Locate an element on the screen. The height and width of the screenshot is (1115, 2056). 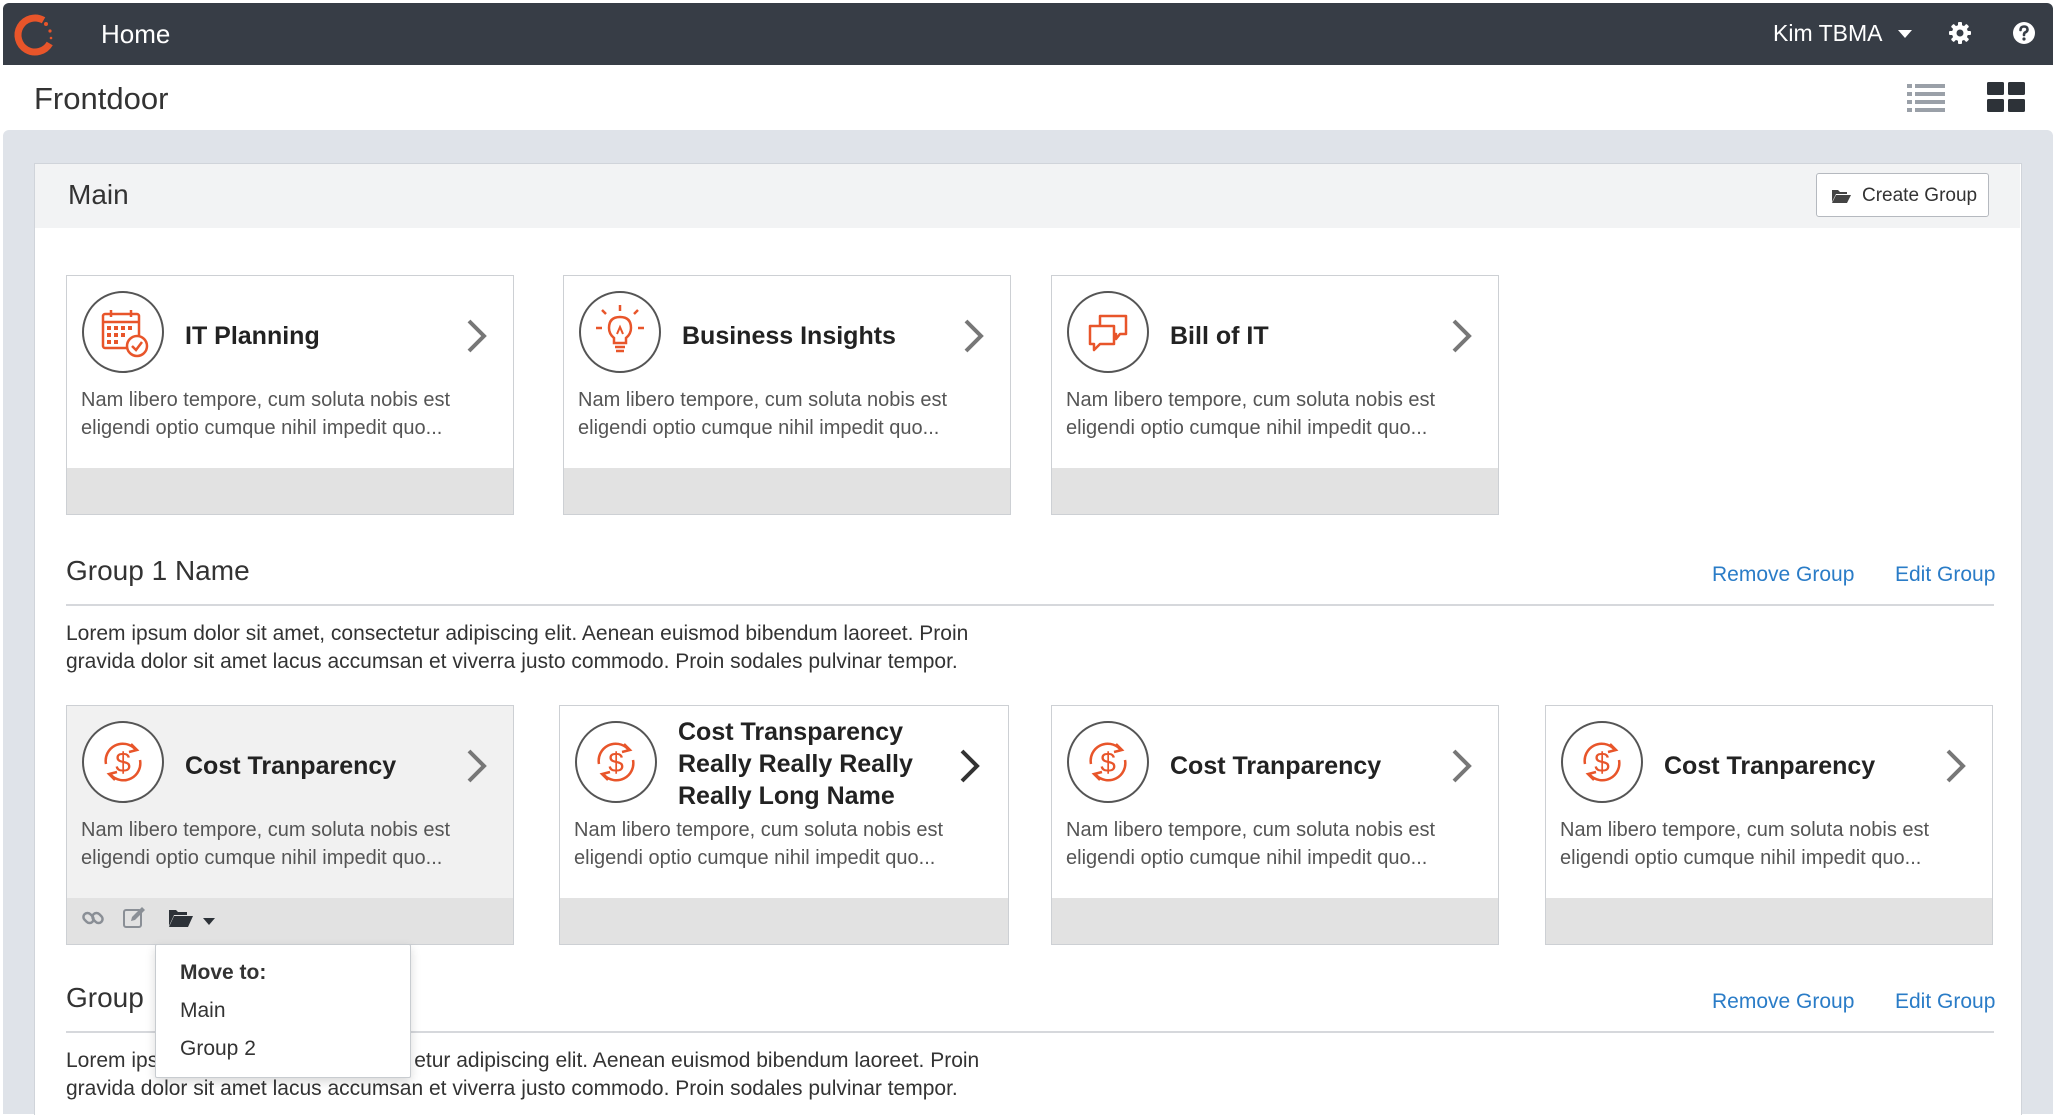
calendar-icon is located at coordinates (123, 332).